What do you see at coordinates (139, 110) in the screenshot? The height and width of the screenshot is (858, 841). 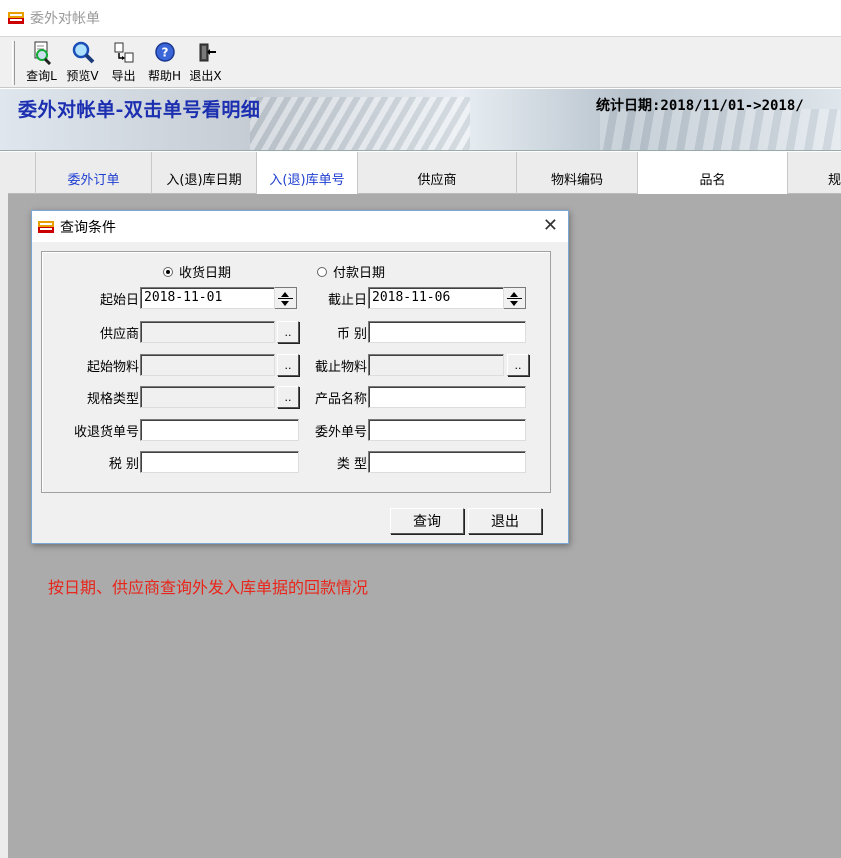 I see `report-heading: 委外对帐单-双击单号看明细` at bounding box center [139, 110].